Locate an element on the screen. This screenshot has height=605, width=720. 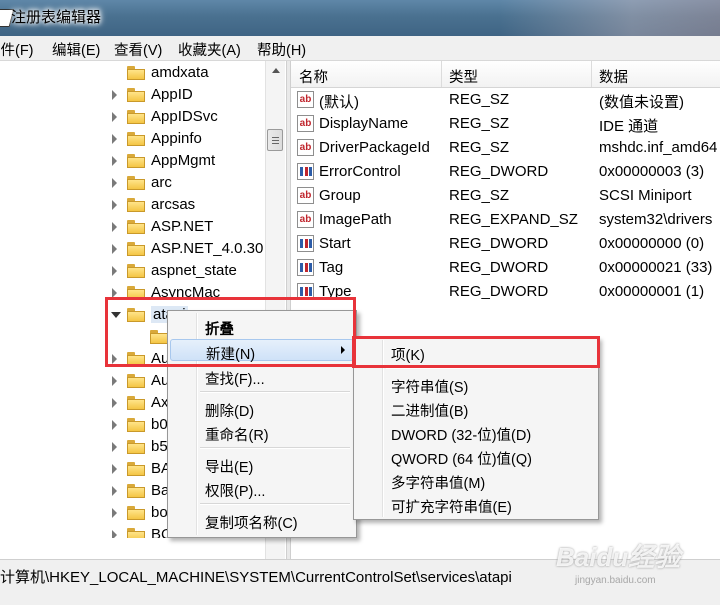
submenu-item-expandable-string-value: 可扩充字符串值(E) is located at coordinates (476, 504).